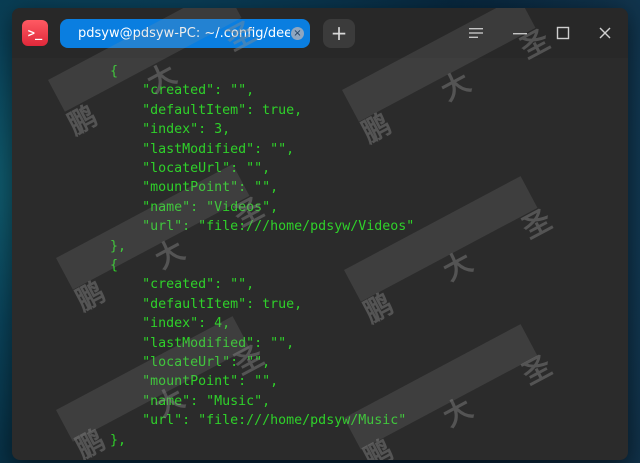 Image resolution: width=640 pixels, height=463 pixels. What do you see at coordinates (297, 33) in the screenshot?
I see `tab-close-icon: ×` at bounding box center [297, 33].